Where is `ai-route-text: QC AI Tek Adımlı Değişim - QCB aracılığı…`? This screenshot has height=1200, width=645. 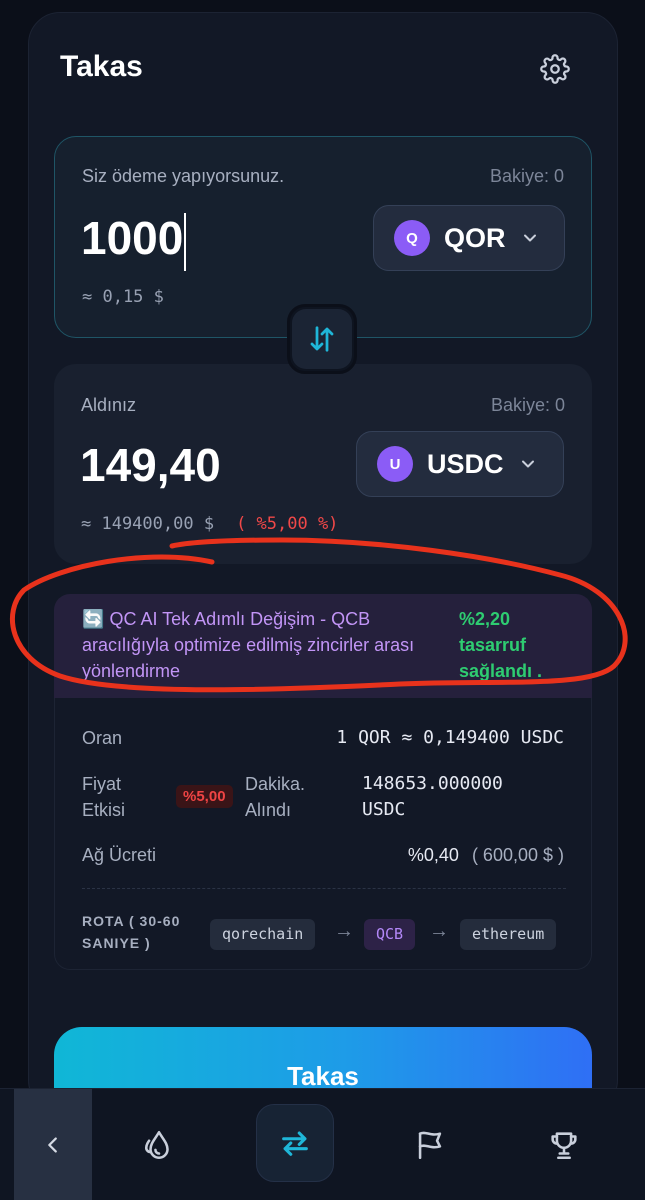
ai-route-text: QC AI Tek Adımlı Değişim - QCB aracılığı… is located at coordinates (248, 645).